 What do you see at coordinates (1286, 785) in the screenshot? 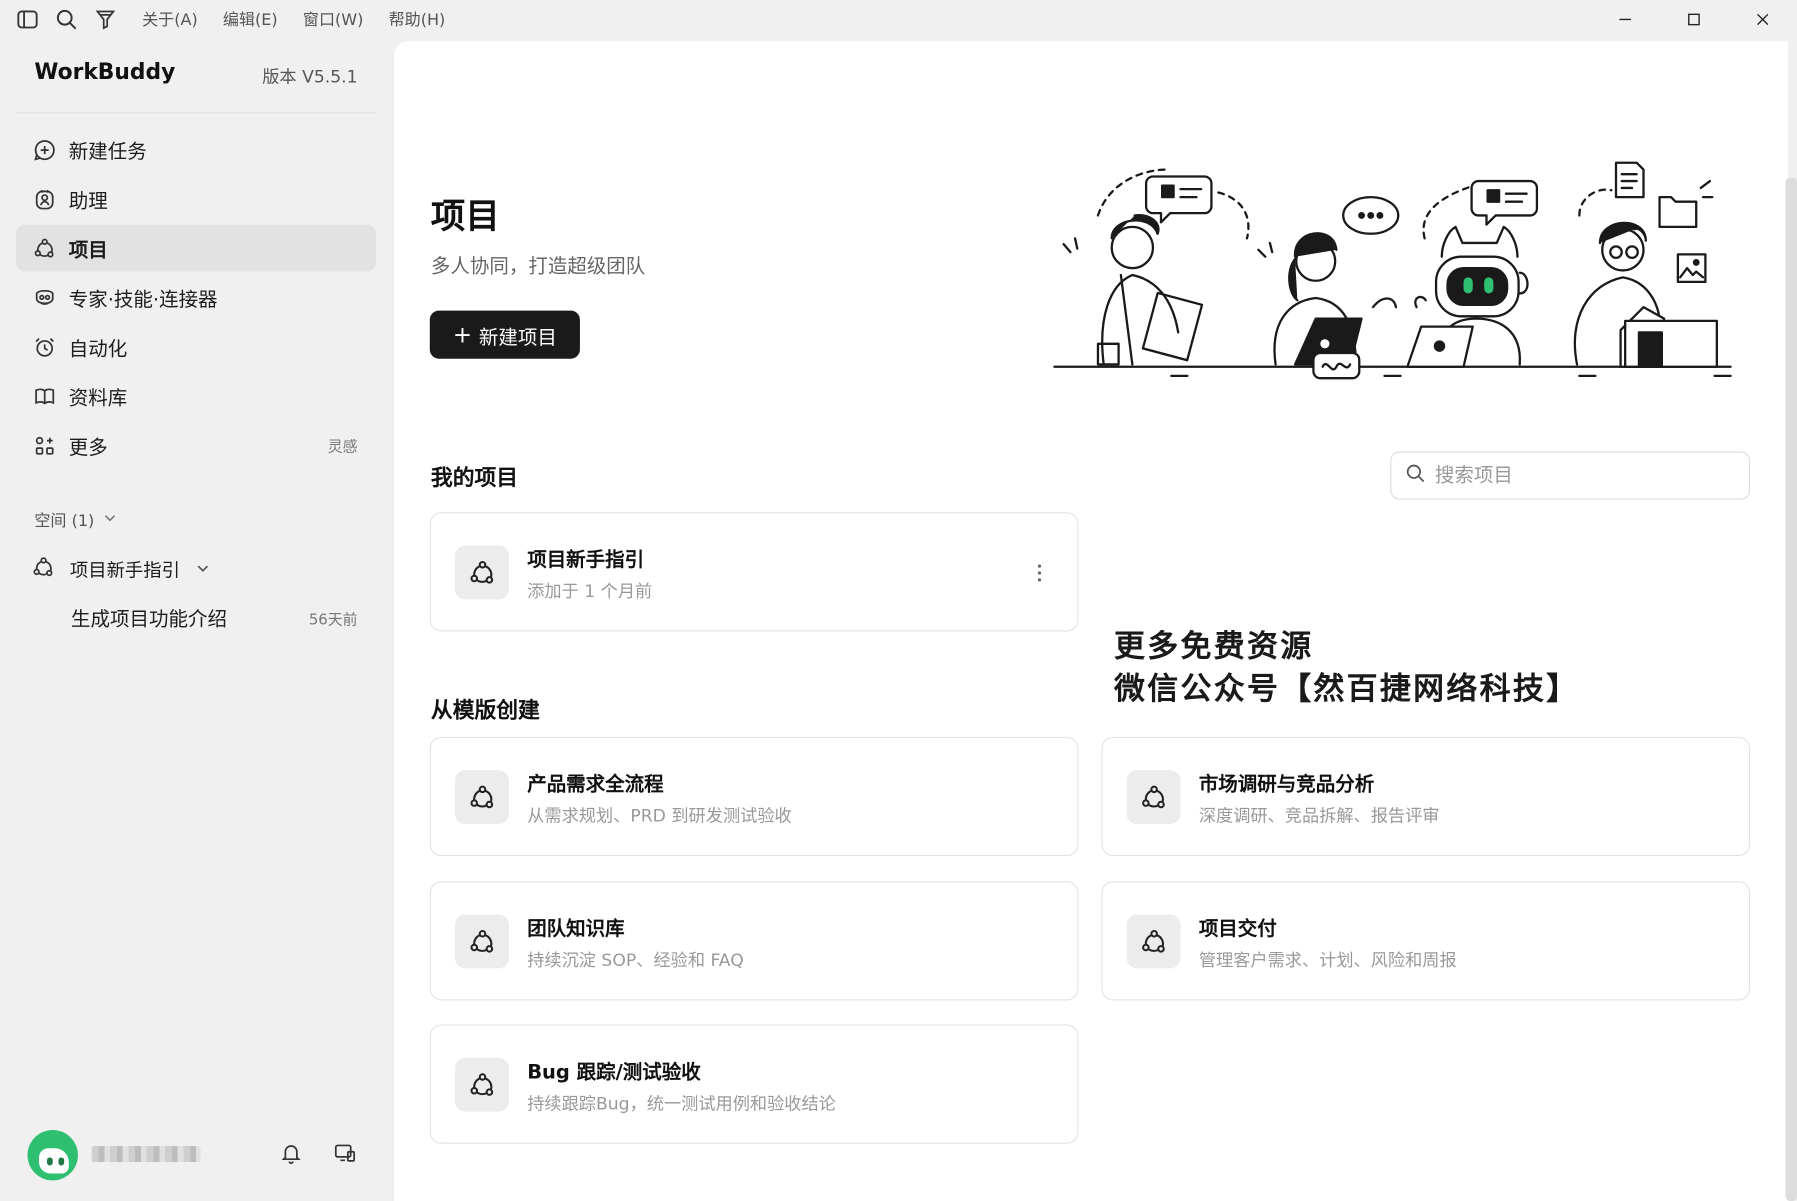
I see `card-title: 市场调研与竞品分析` at bounding box center [1286, 785].